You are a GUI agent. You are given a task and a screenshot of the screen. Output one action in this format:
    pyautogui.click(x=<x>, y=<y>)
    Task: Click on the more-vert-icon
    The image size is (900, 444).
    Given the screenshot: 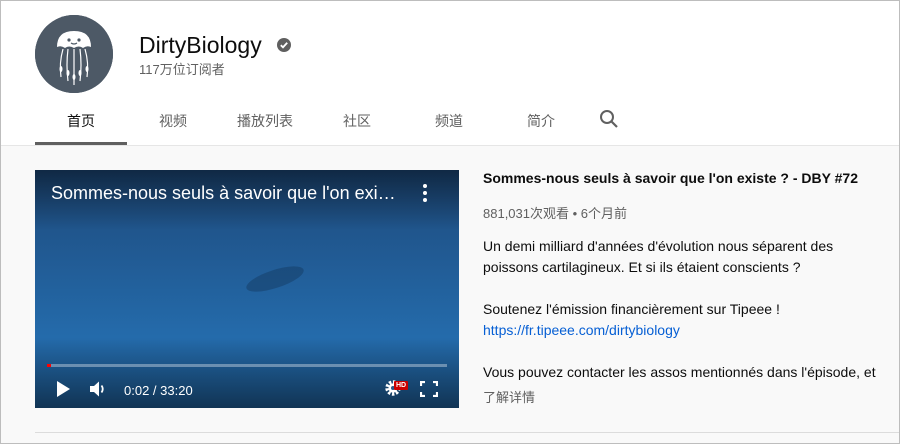 What is the action you would take?
    pyautogui.click(x=425, y=193)
    